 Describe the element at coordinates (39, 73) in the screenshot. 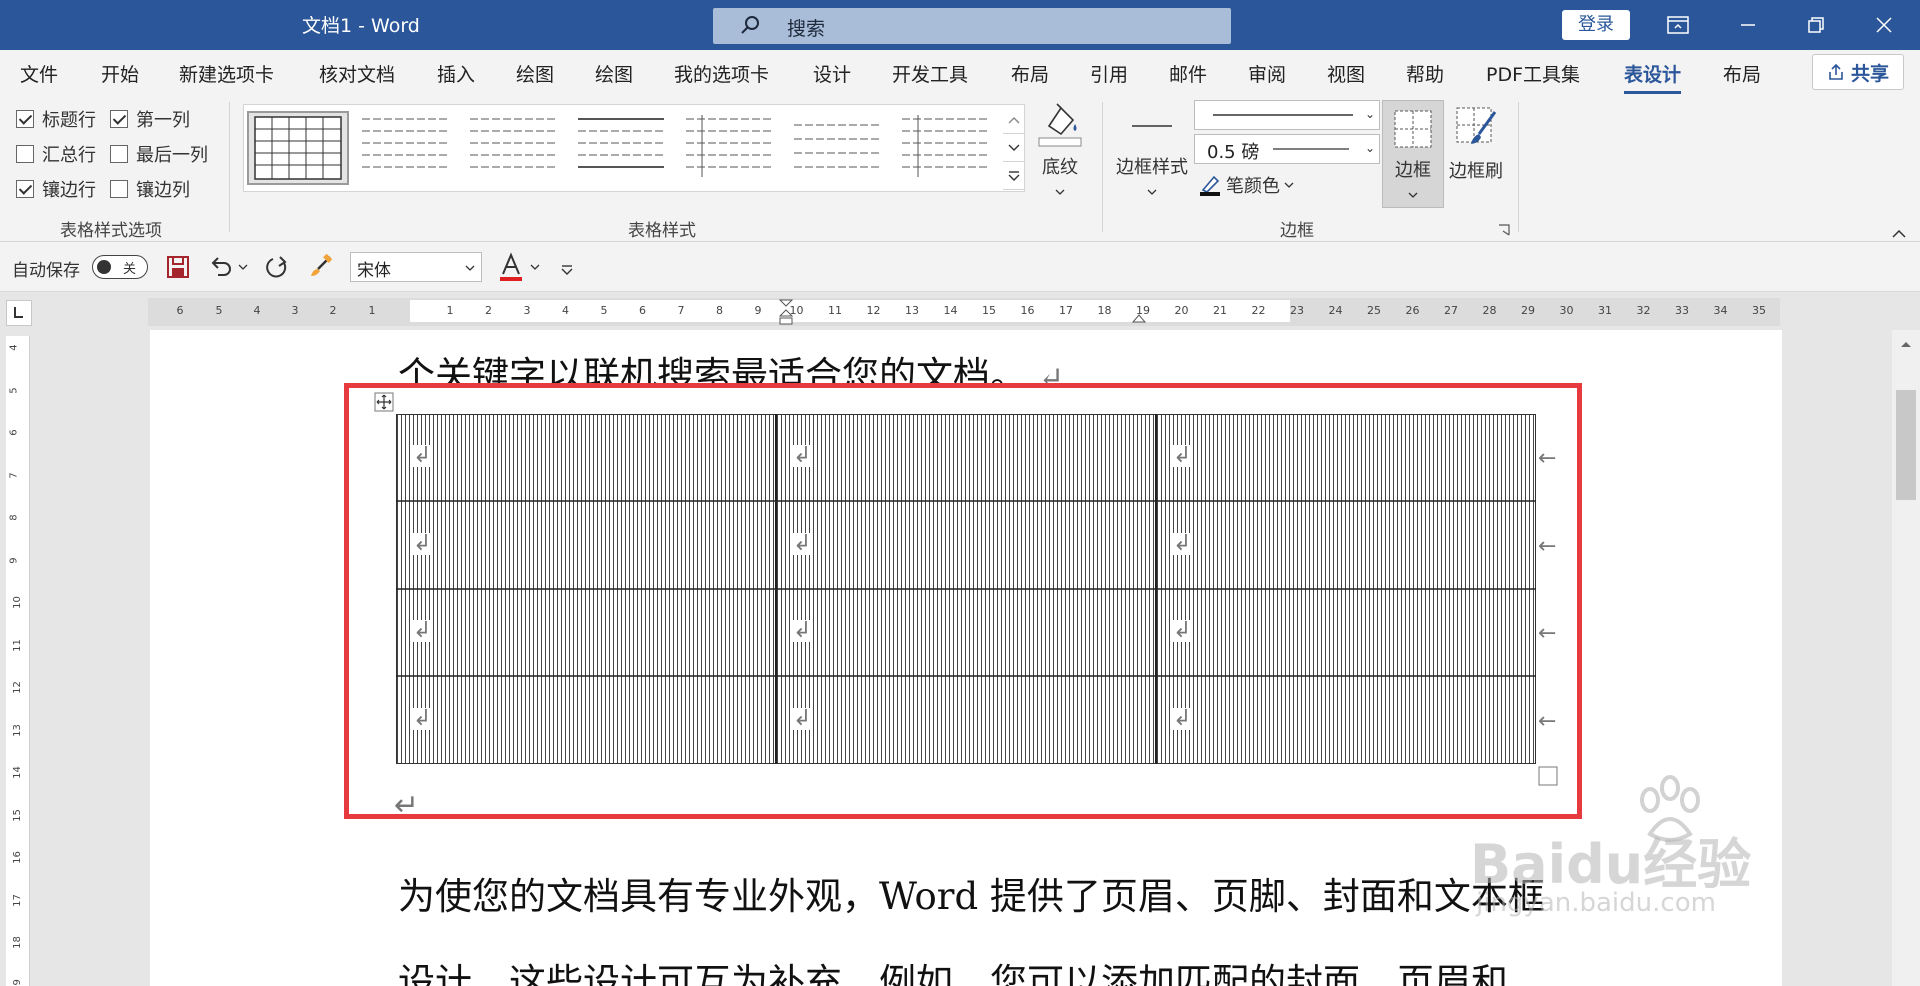

I see `tab-file: 文件` at that location.